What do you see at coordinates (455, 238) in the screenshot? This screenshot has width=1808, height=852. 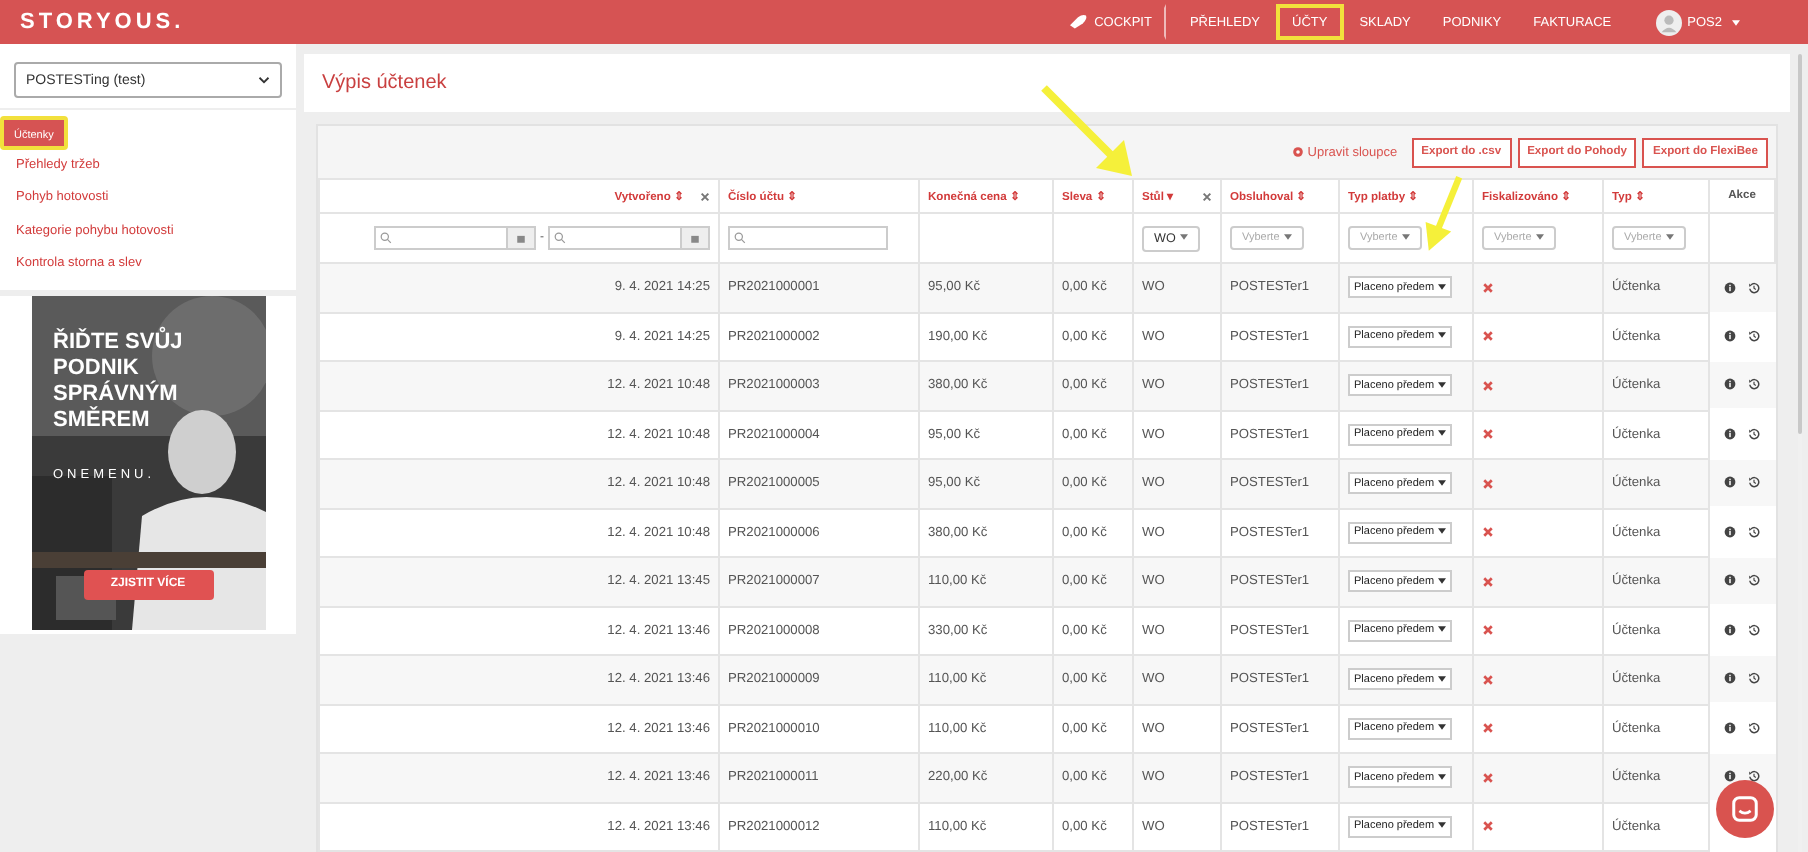 I see `date-from-field` at bounding box center [455, 238].